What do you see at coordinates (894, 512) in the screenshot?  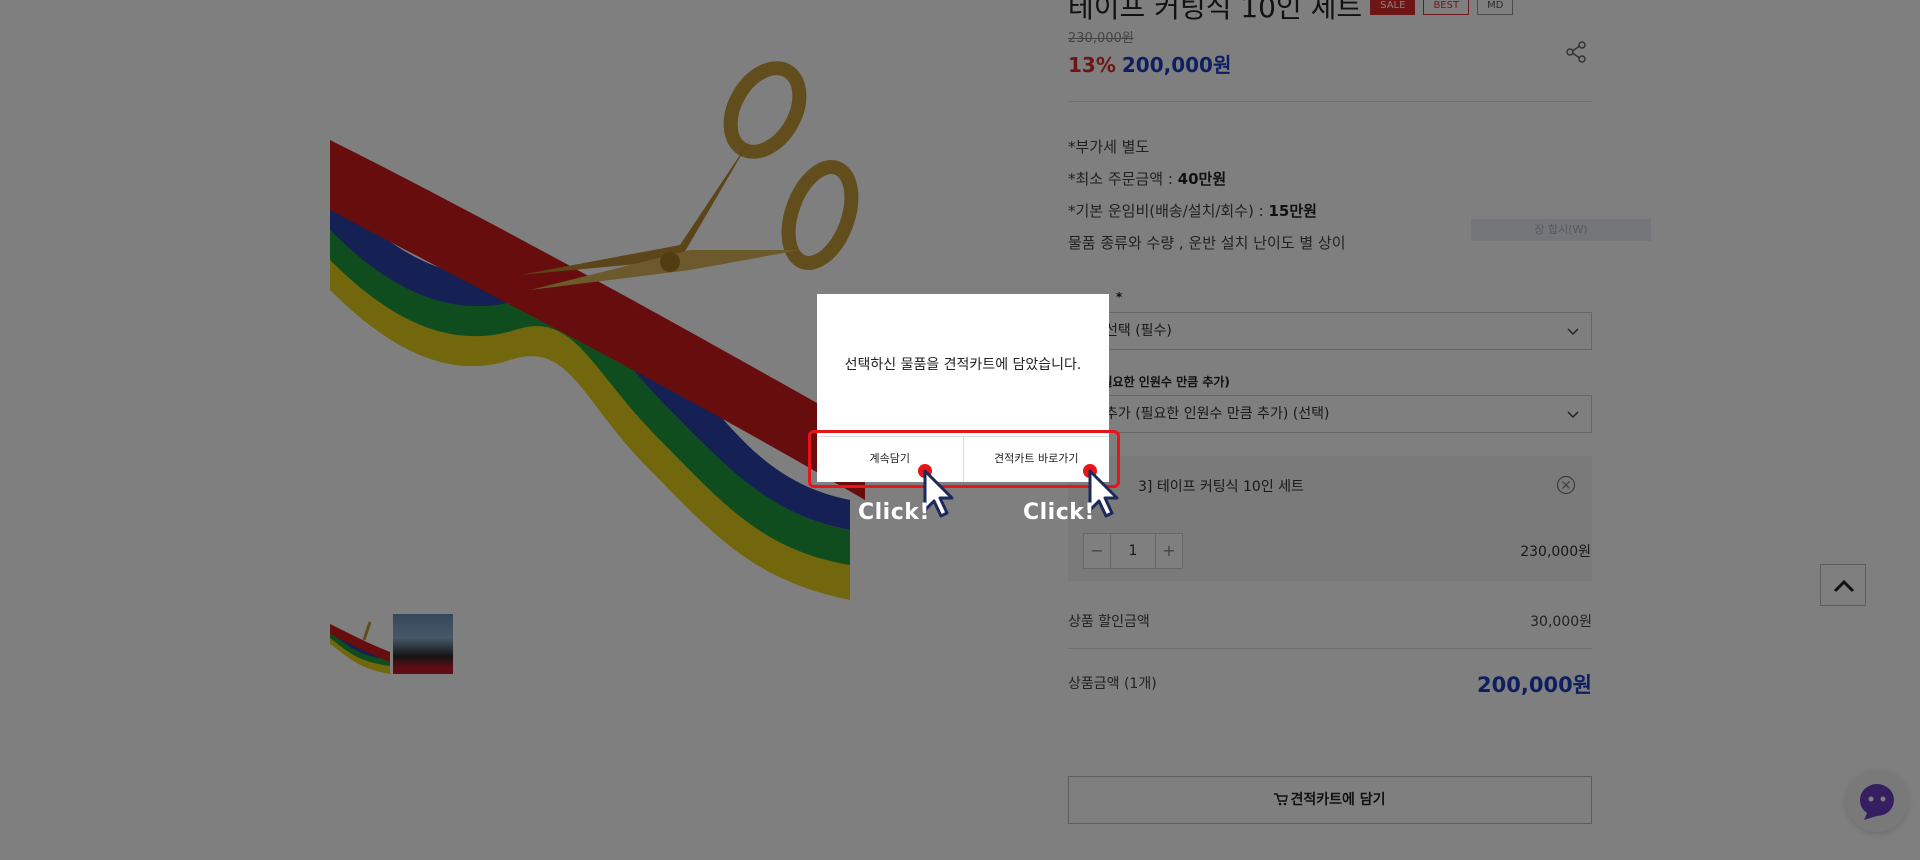 I see `click-annotation-left: Click!` at bounding box center [894, 512].